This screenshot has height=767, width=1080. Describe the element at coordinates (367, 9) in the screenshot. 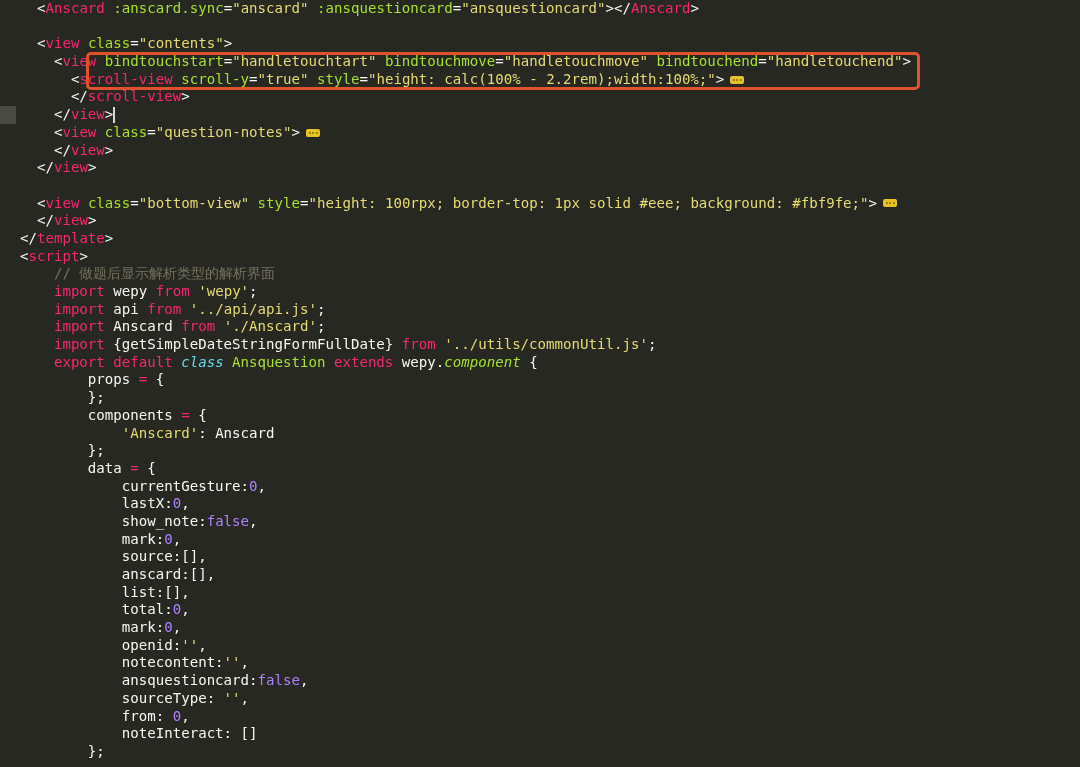

I see `code-line: <Anscard :anscard.sync="anscard" :ansquestioncard="ansquestioncard"></Anscard>` at that location.